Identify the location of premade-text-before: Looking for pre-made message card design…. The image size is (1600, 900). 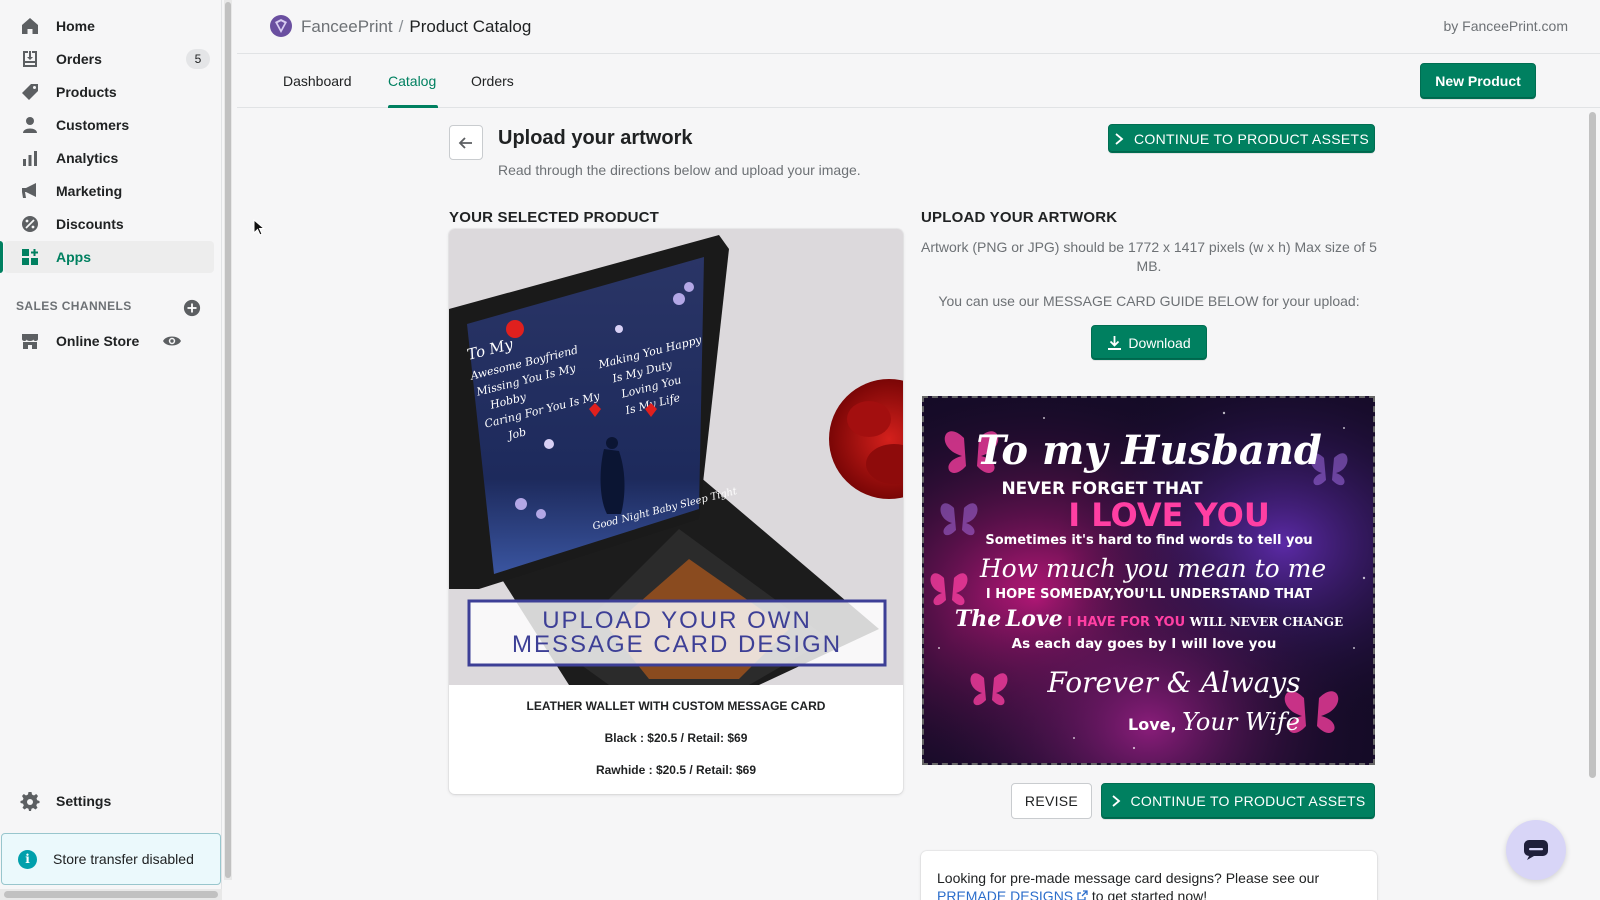
(1128, 878).